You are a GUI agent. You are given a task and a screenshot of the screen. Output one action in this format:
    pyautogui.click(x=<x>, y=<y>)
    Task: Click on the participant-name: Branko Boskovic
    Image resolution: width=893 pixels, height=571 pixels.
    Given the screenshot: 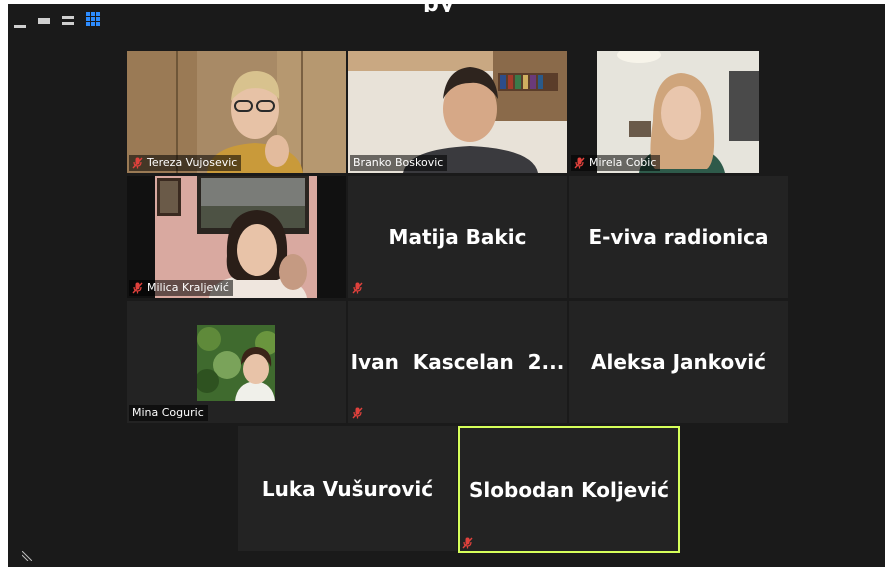 What is the action you would take?
    pyautogui.click(x=398, y=162)
    